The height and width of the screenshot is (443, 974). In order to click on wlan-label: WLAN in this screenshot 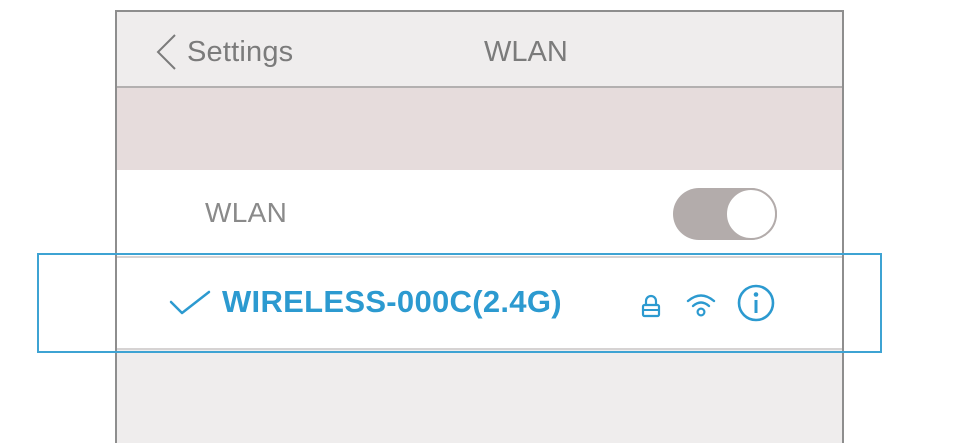, I will do `click(246, 212)`.